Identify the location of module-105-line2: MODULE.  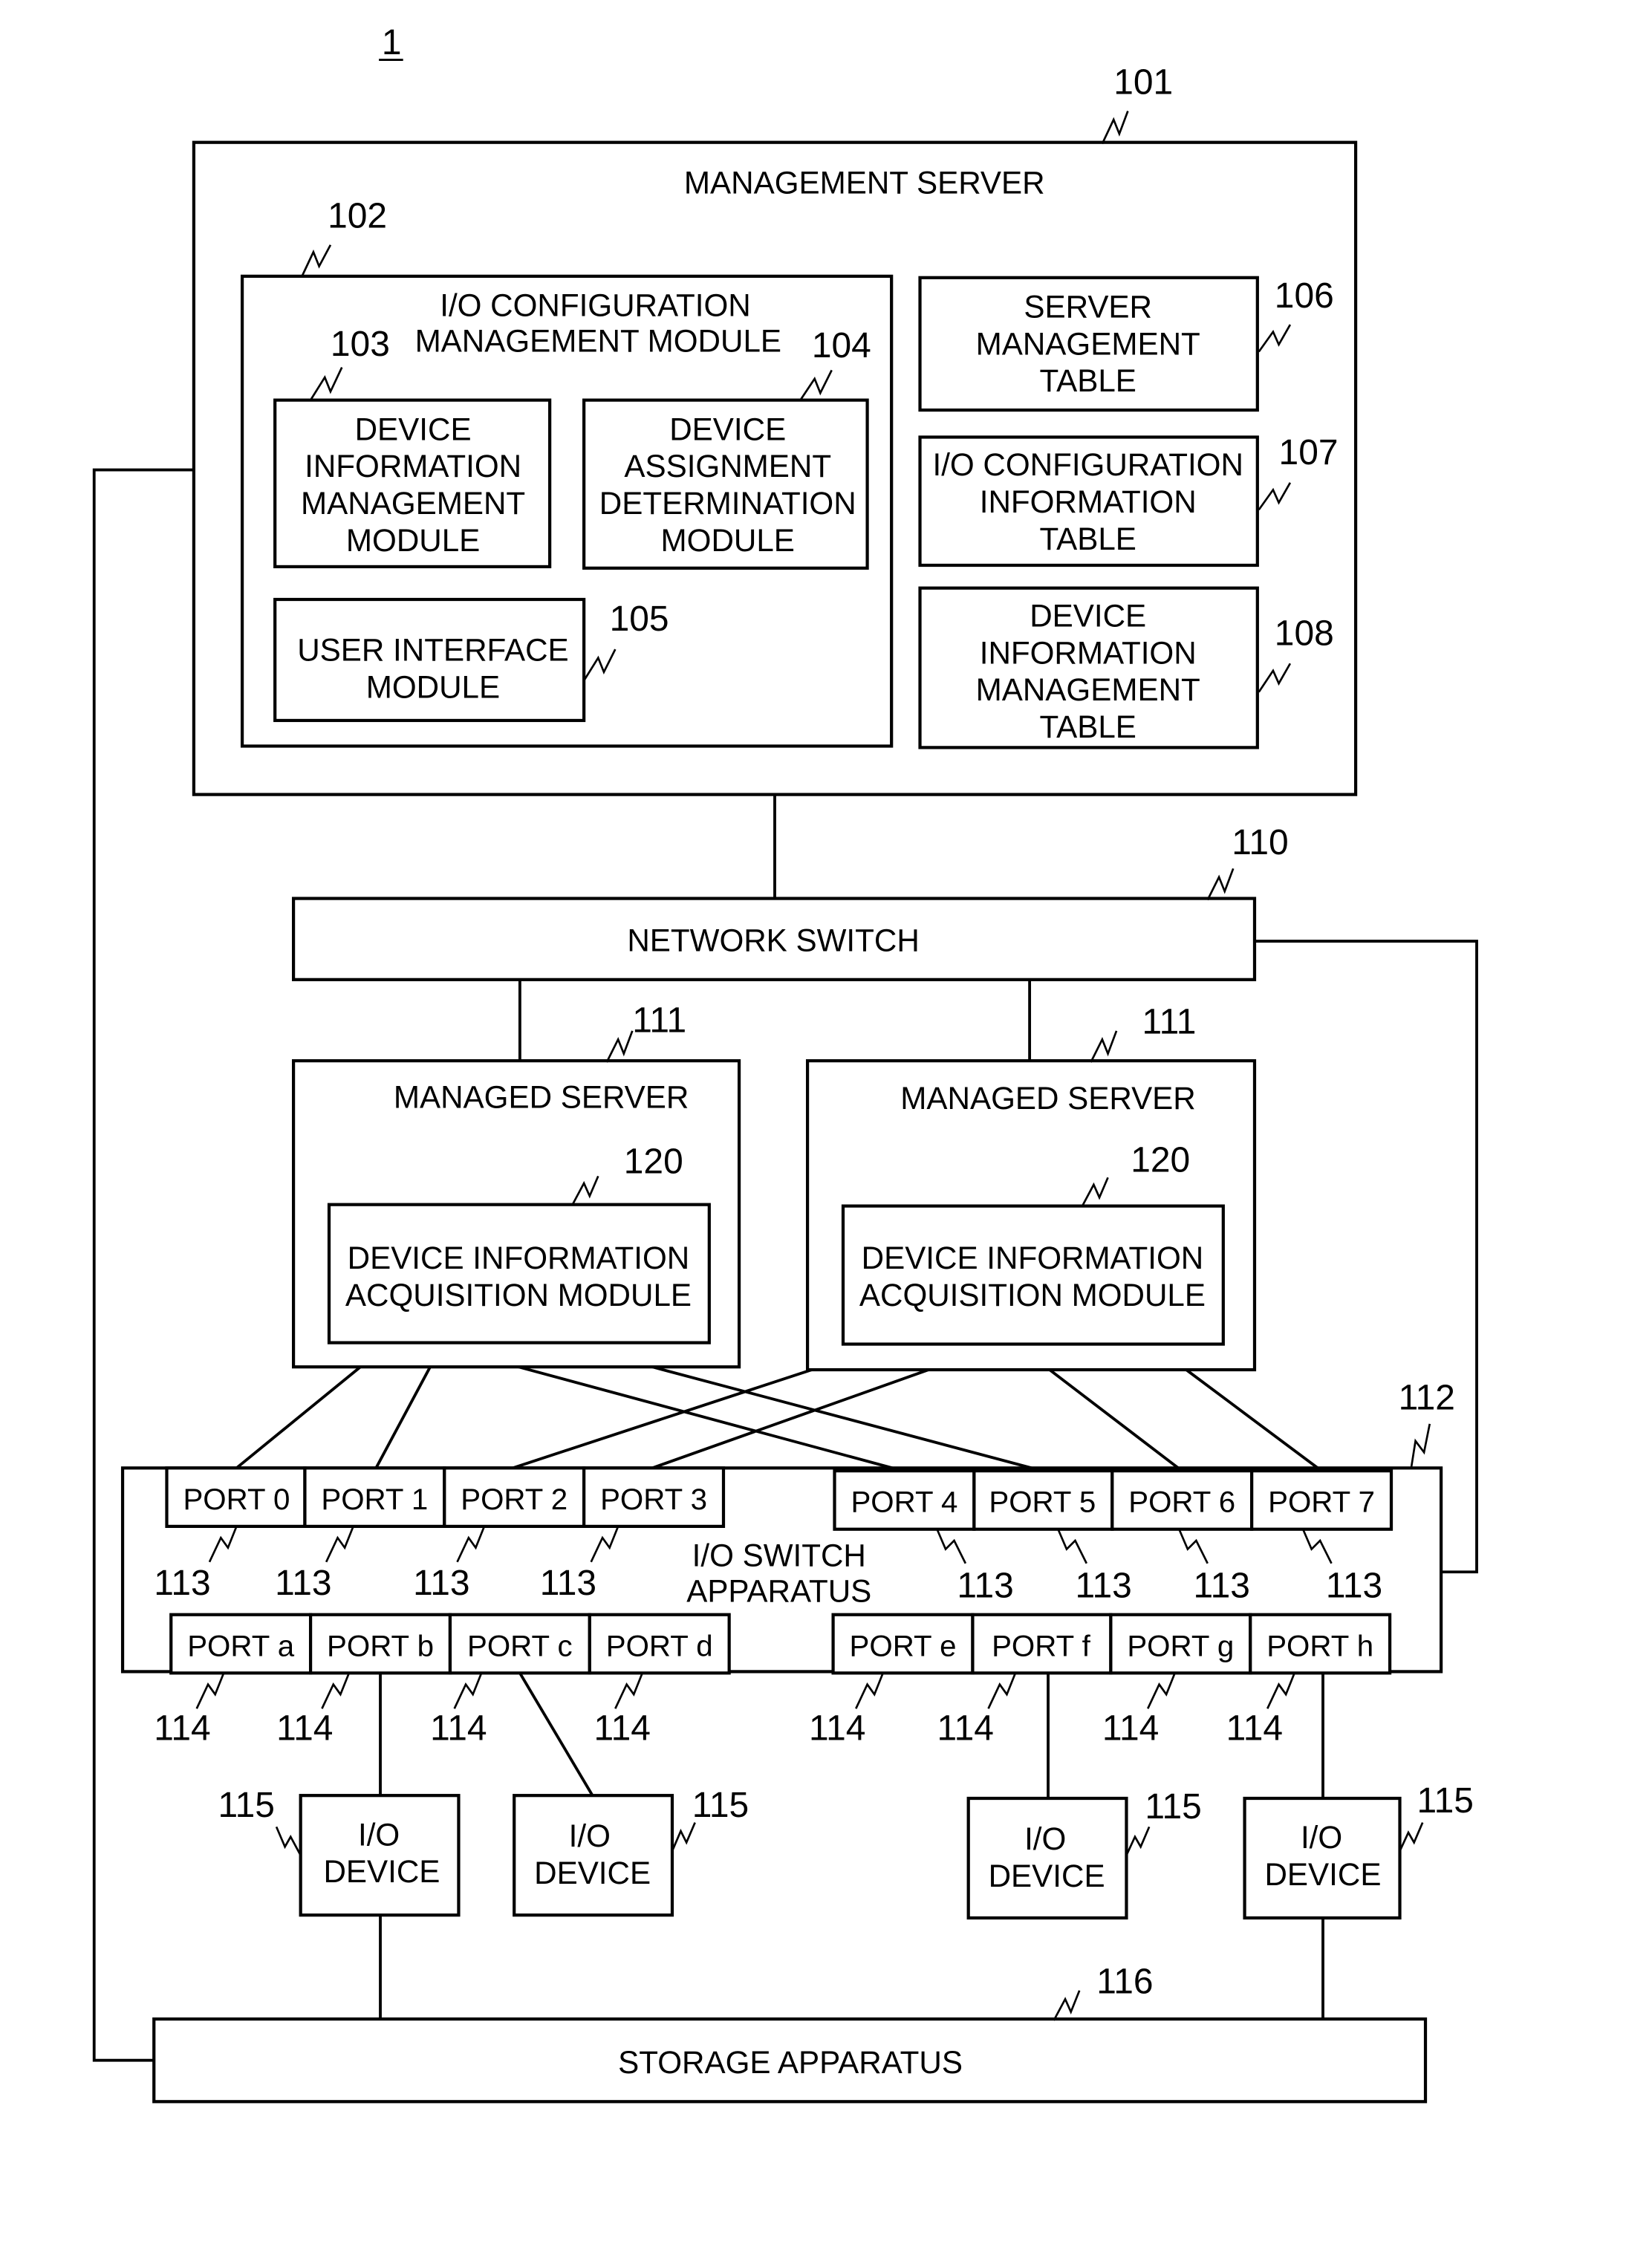
(433, 686).